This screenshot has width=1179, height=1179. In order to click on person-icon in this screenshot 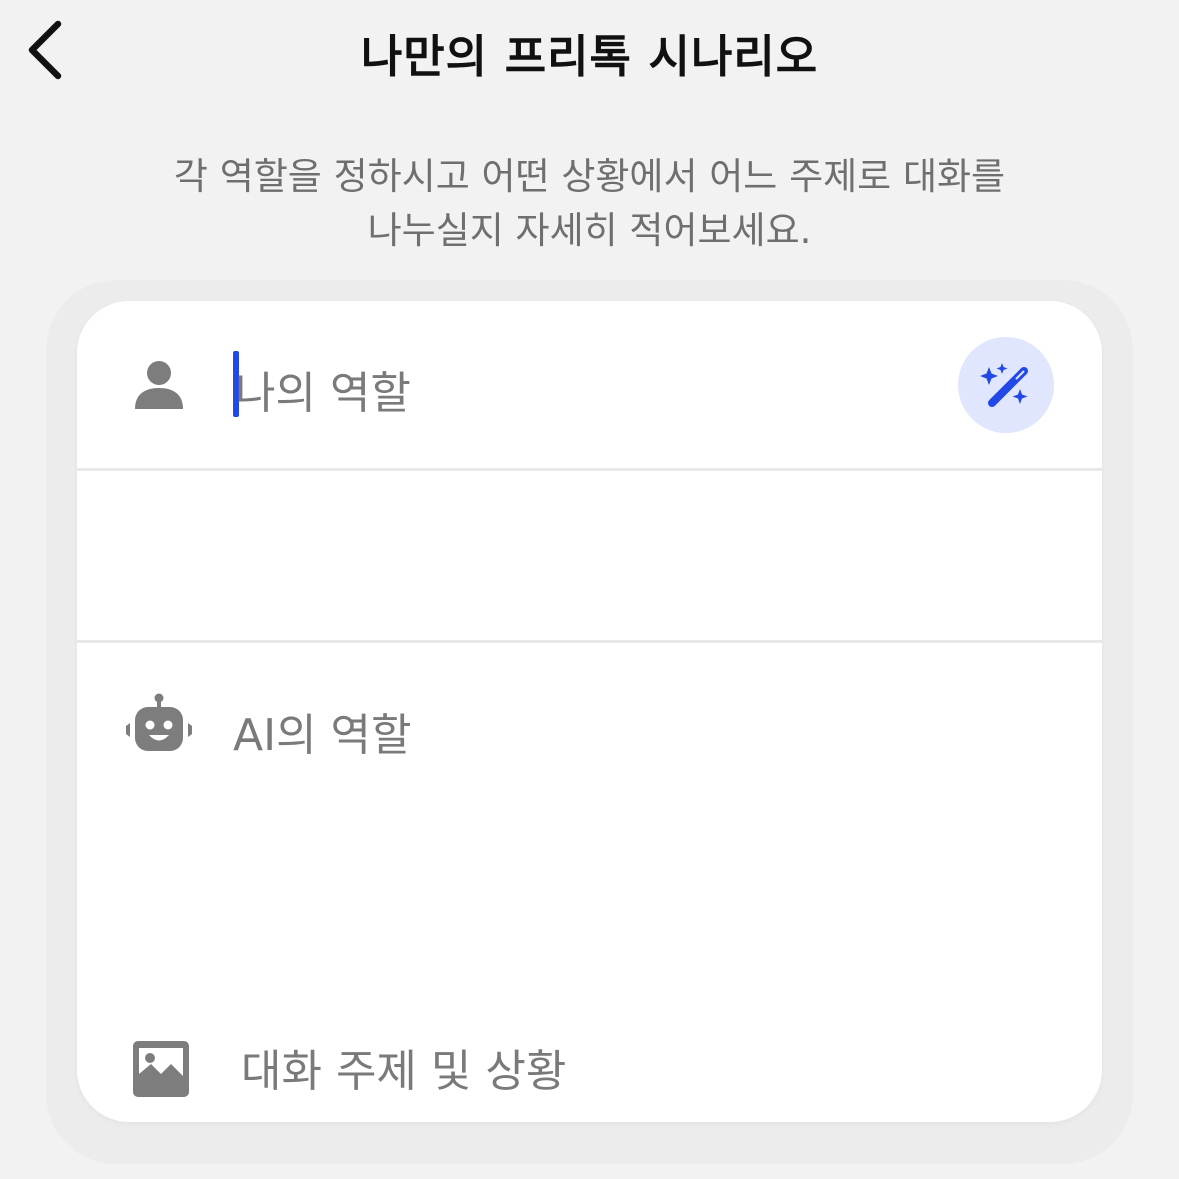, I will do `click(159, 385)`.